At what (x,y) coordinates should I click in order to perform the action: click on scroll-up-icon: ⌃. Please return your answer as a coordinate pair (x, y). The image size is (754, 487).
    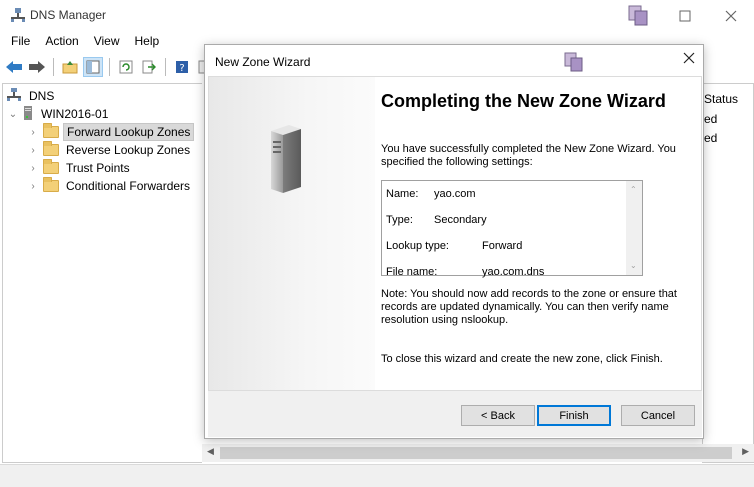
    Looking at the image, I should click on (633, 189).